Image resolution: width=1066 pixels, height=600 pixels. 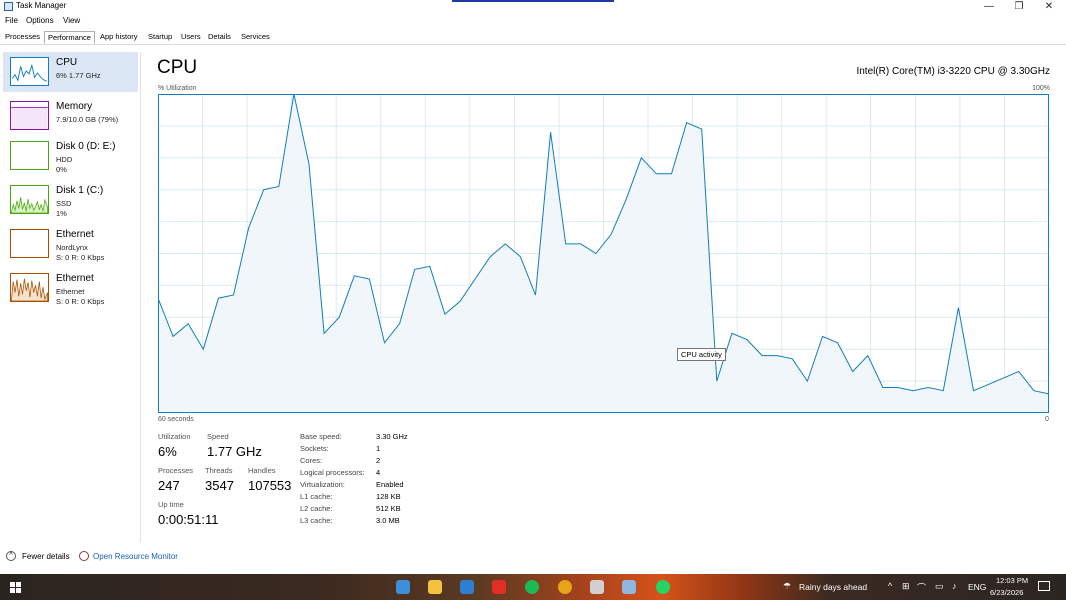 I want to click on spec-label-sockets: Sockets:, so click(x=314, y=448).